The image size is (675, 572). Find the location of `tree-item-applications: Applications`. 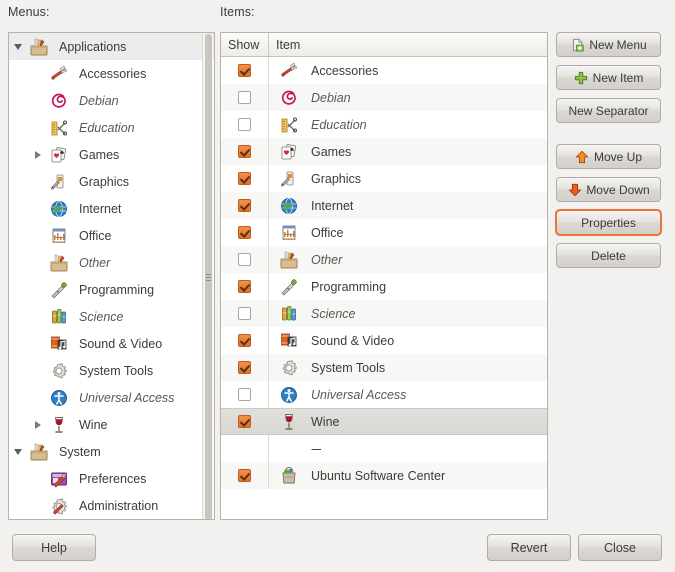

tree-item-applications: Applications is located at coordinates (111, 46).